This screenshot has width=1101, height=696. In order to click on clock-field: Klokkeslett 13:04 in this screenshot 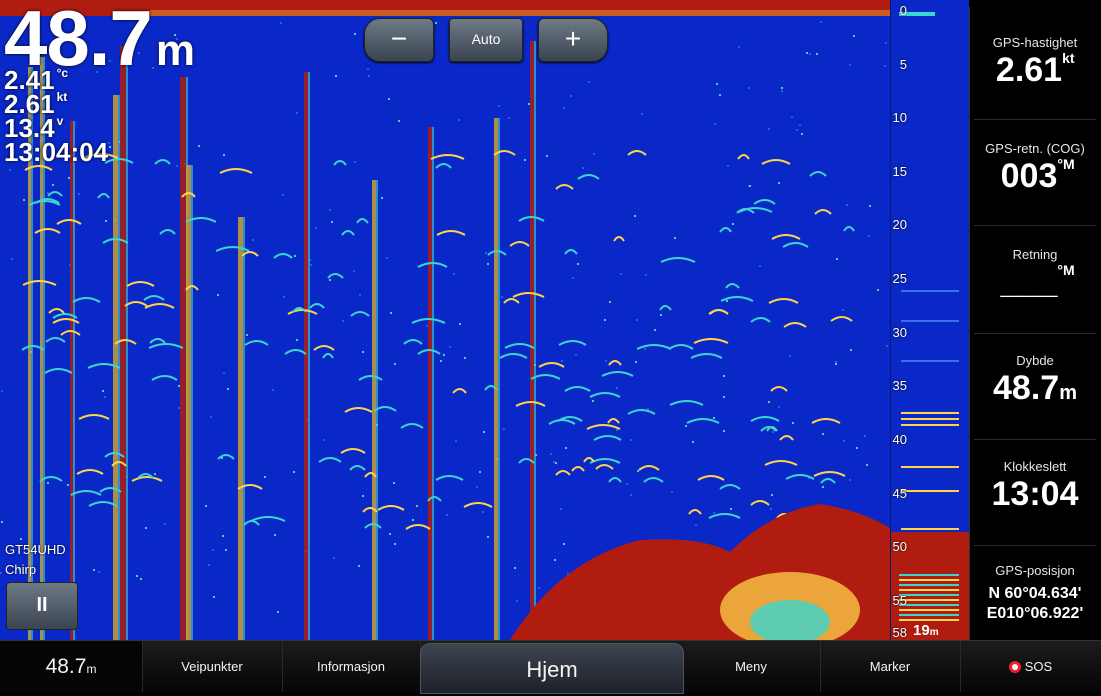, I will do `click(1035, 485)`.